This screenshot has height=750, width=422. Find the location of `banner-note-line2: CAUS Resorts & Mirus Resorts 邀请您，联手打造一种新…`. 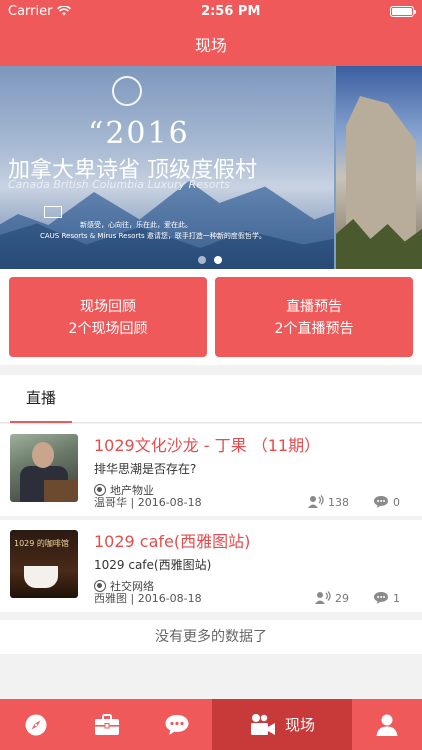

banner-note-line2: CAUS Resorts & Mirus Resorts 邀请您，联手打造一种新… is located at coordinates (153, 236).